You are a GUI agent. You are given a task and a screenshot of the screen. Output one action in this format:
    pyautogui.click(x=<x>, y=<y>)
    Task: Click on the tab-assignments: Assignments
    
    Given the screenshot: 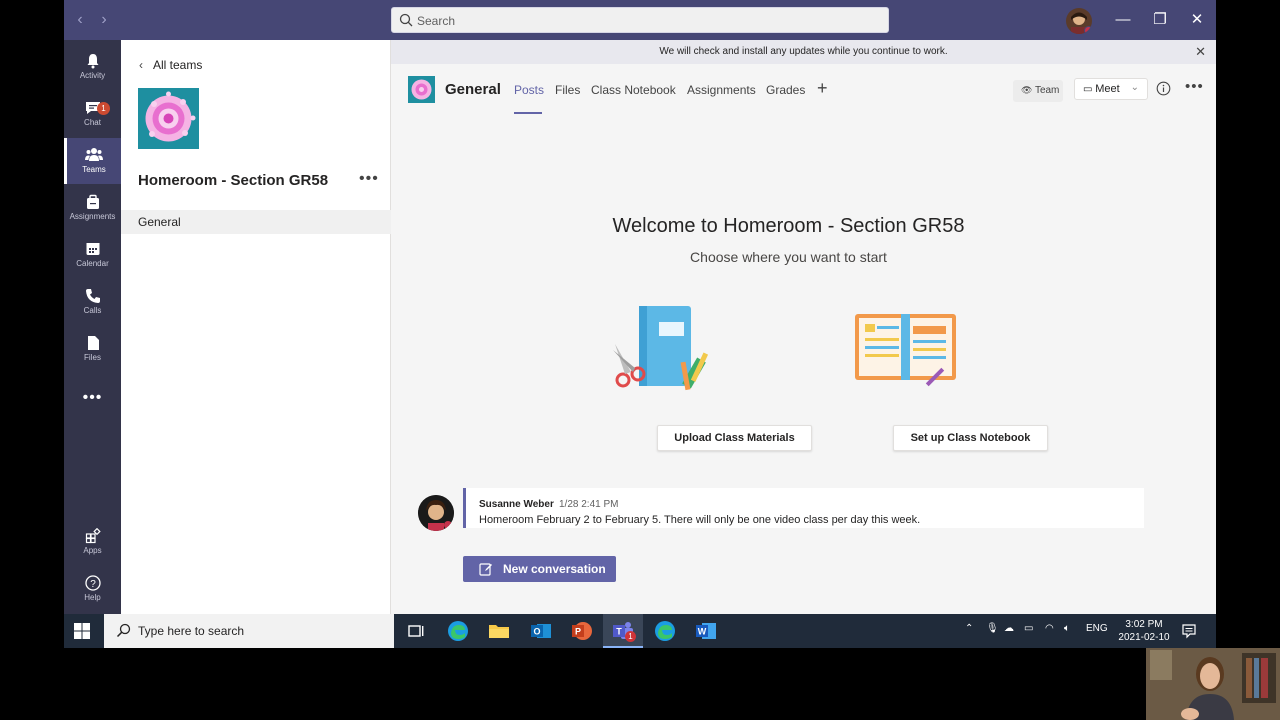 What is the action you would take?
    pyautogui.click(x=721, y=90)
    